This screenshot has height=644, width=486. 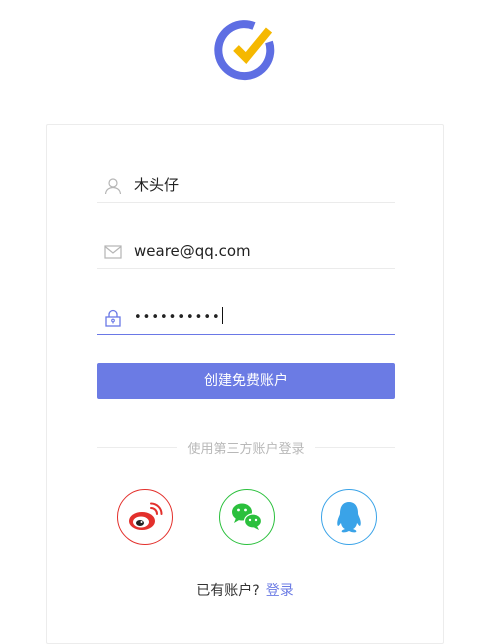 What do you see at coordinates (228, 591) in the screenshot?
I see `have-account-text: 已有账户?` at bounding box center [228, 591].